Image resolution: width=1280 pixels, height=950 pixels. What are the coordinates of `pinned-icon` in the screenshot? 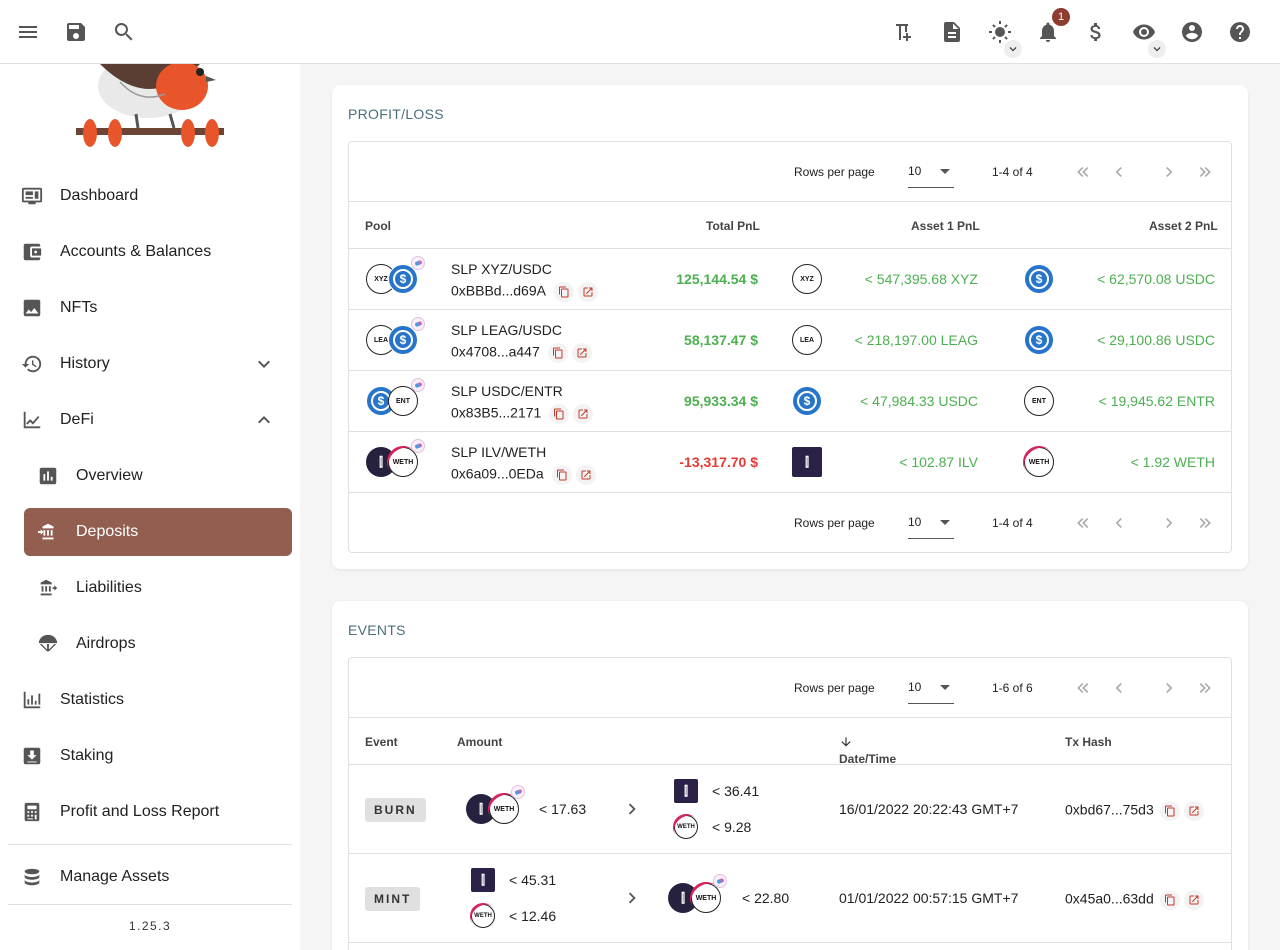 It's located at (904, 32).